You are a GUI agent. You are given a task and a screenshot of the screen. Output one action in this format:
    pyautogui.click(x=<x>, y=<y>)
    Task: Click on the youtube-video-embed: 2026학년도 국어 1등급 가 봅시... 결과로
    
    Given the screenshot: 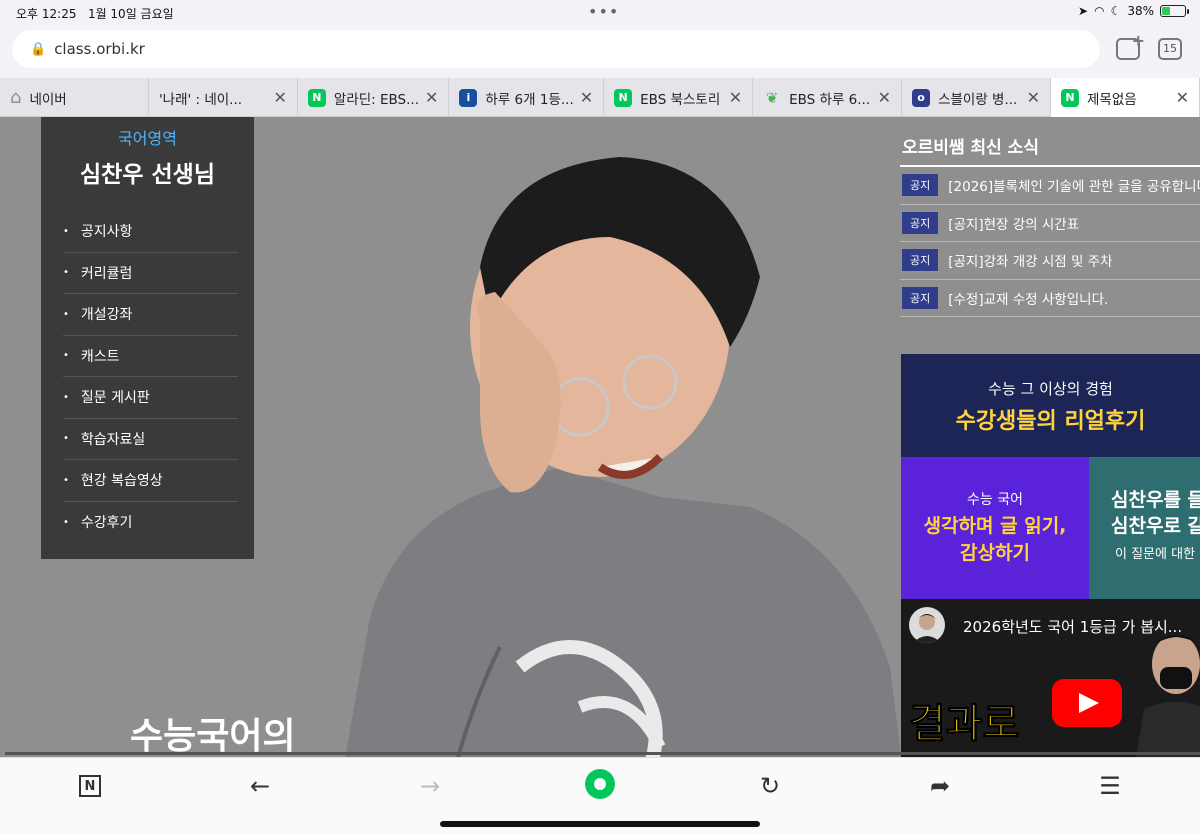 What is the action you would take?
    pyautogui.click(x=1050, y=678)
    